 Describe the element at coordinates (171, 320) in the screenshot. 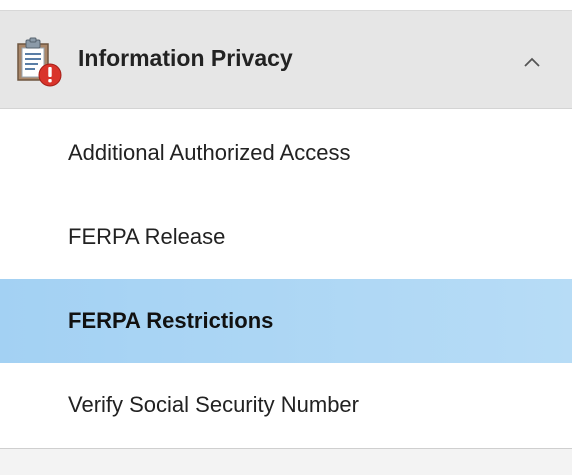

I see `nav-item-label: FERPA Restrictions` at that location.